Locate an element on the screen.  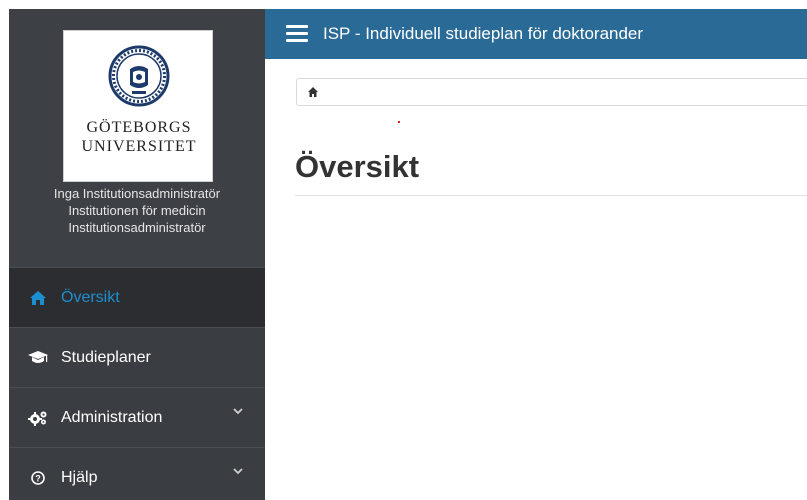
user-name: Inga Institutionsadministratör is located at coordinates (137, 193).